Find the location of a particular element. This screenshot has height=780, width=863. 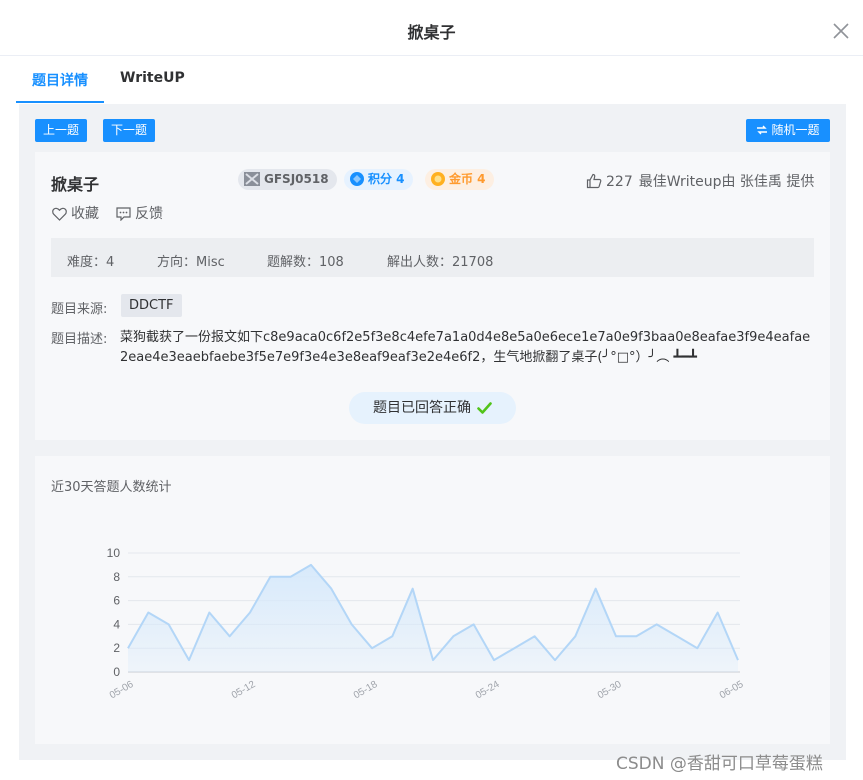

flag-icon is located at coordinates (252, 179).